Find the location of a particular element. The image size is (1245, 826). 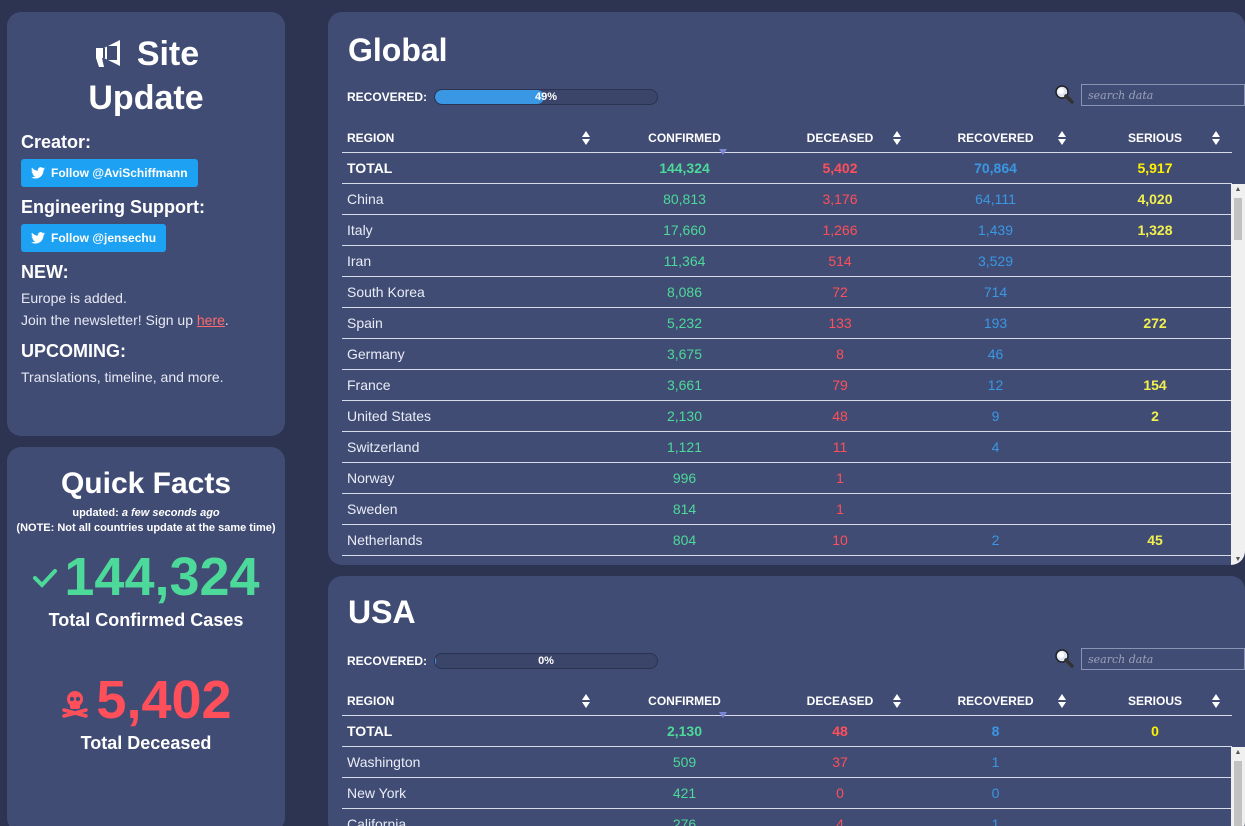

table-row: Switzerland 1,121 11 4 is located at coordinates (787, 447).